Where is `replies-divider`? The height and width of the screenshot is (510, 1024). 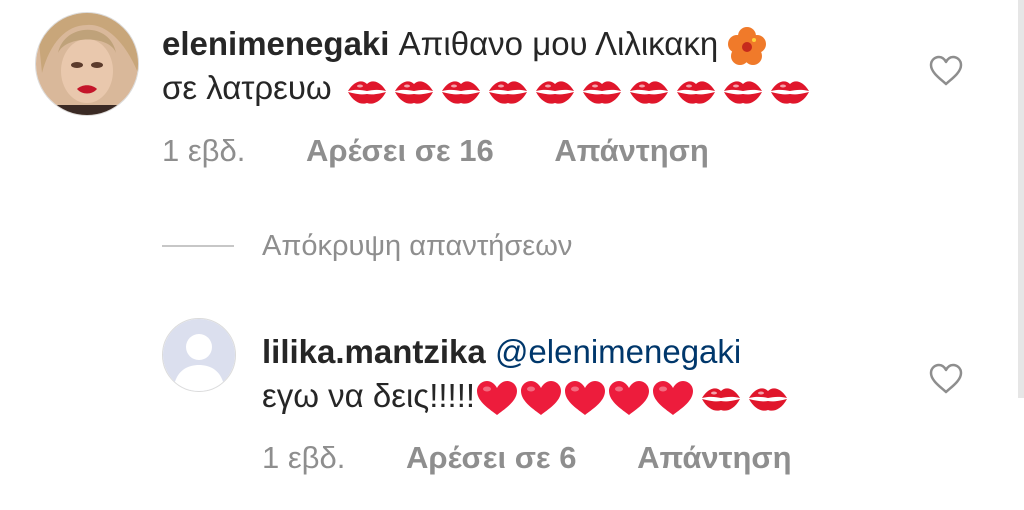 replies-divider is located at coordinates (198, 246).